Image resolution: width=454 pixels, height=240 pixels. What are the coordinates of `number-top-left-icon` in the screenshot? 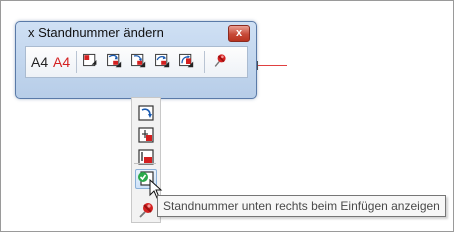 It's located at (90, 60).